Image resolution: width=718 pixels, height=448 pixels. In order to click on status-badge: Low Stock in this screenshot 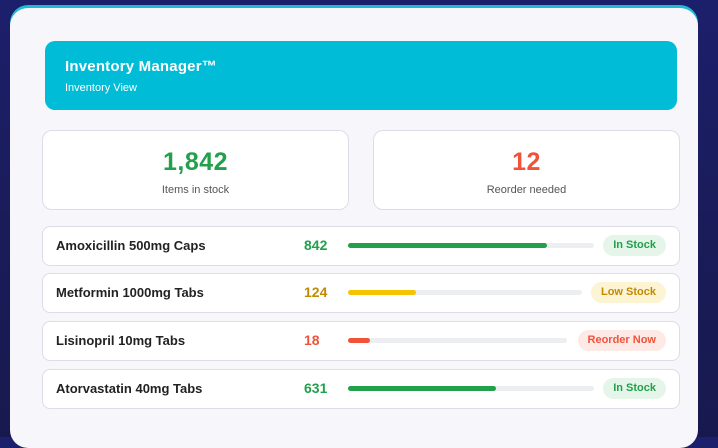, I will do `click(628, 292)`.